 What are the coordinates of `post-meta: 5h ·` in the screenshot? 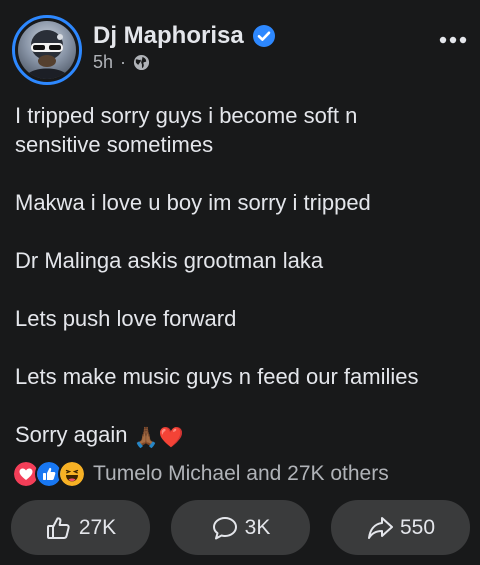 It's located at (121, 62).